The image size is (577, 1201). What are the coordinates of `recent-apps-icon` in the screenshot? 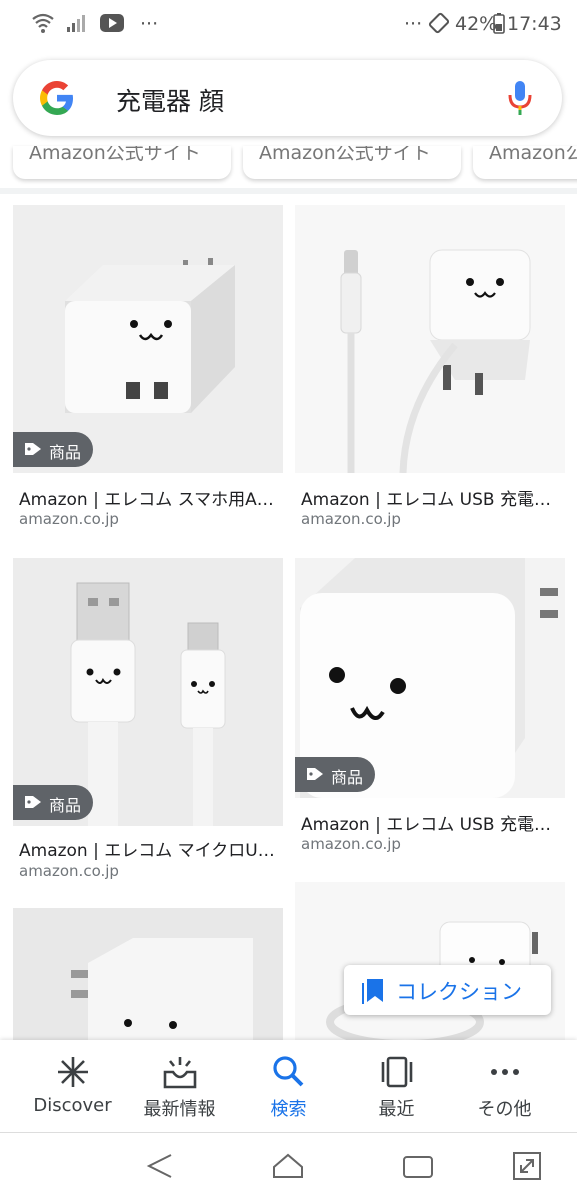 It's located at (418, 1166).